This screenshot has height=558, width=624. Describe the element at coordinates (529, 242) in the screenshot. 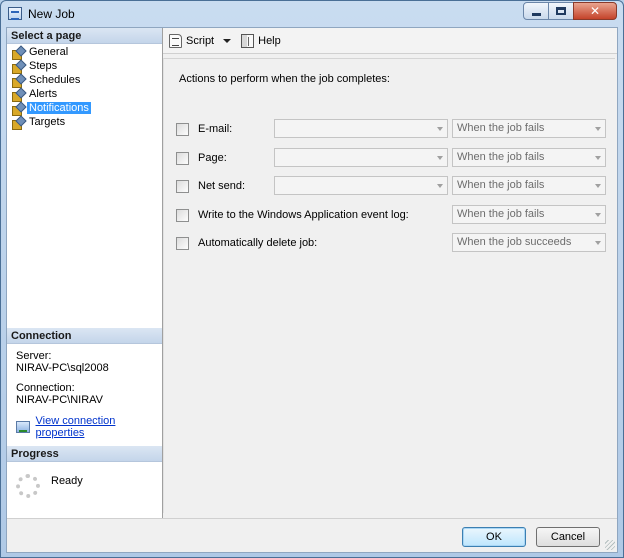

I see `delete-job-when-select: When the job succeeds` at that location.